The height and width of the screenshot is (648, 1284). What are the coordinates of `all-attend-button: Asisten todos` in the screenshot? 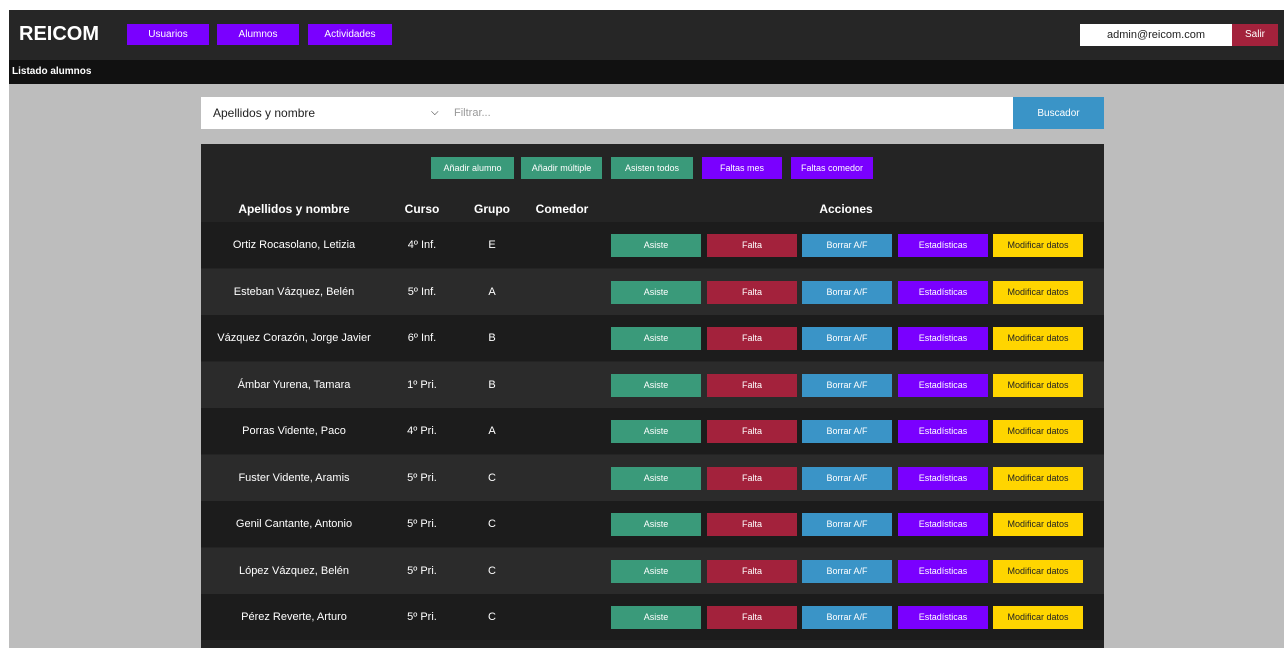 It's located at (652, 168).